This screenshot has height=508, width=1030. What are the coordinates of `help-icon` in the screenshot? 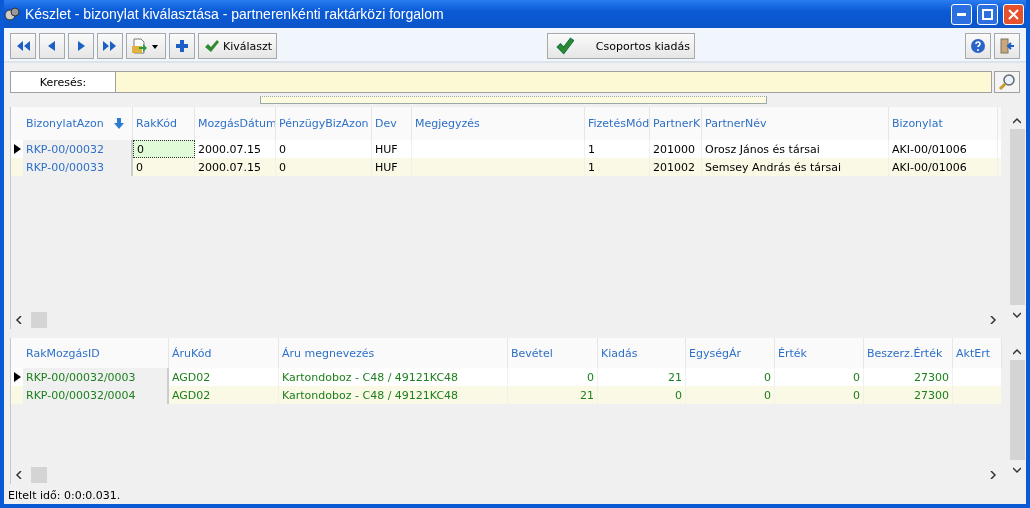 It's located at (978, 46).